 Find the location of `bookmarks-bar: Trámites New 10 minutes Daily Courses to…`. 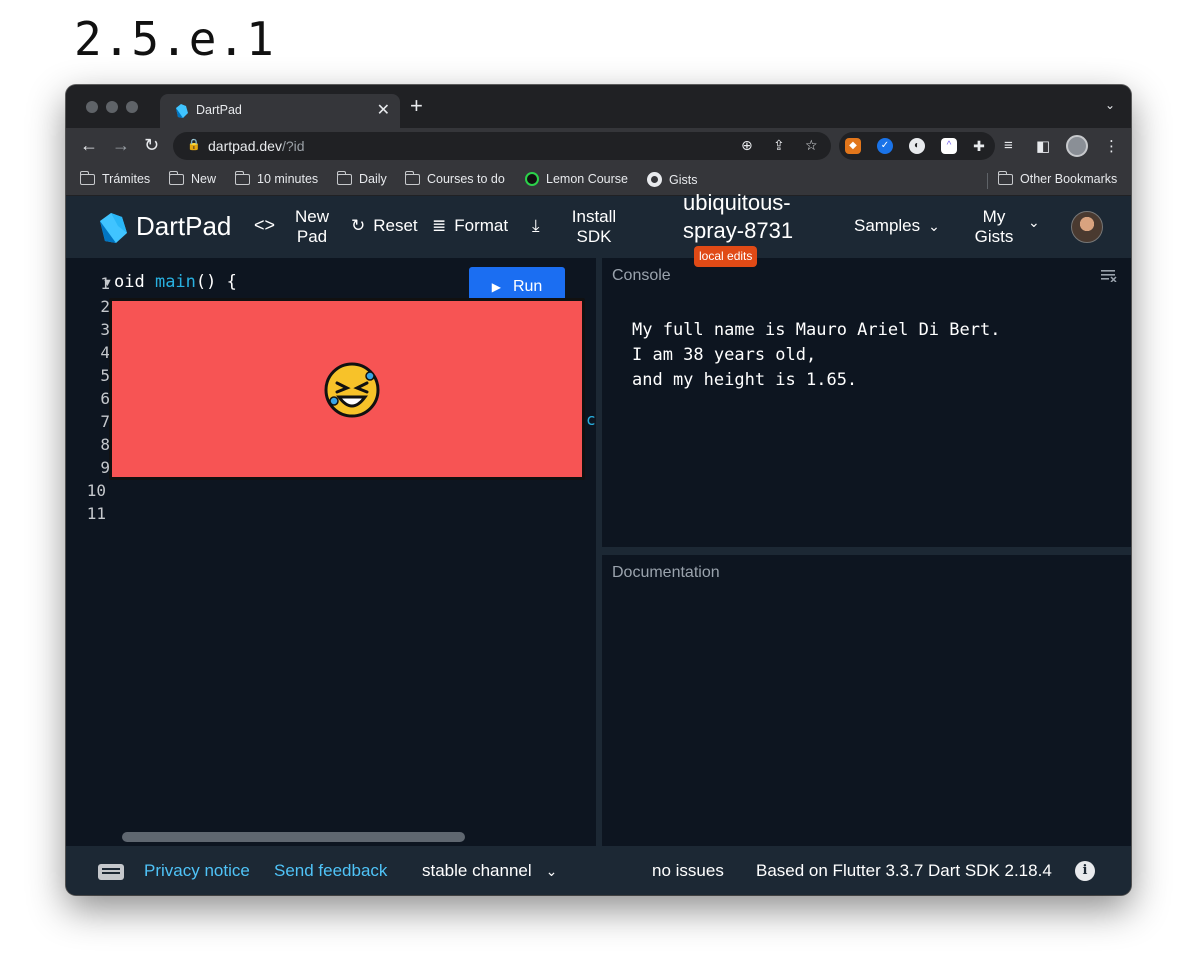

bookmarks-bar: Trámites New 10 minutes Daily Courses to… is located at coordinates (598, 180).